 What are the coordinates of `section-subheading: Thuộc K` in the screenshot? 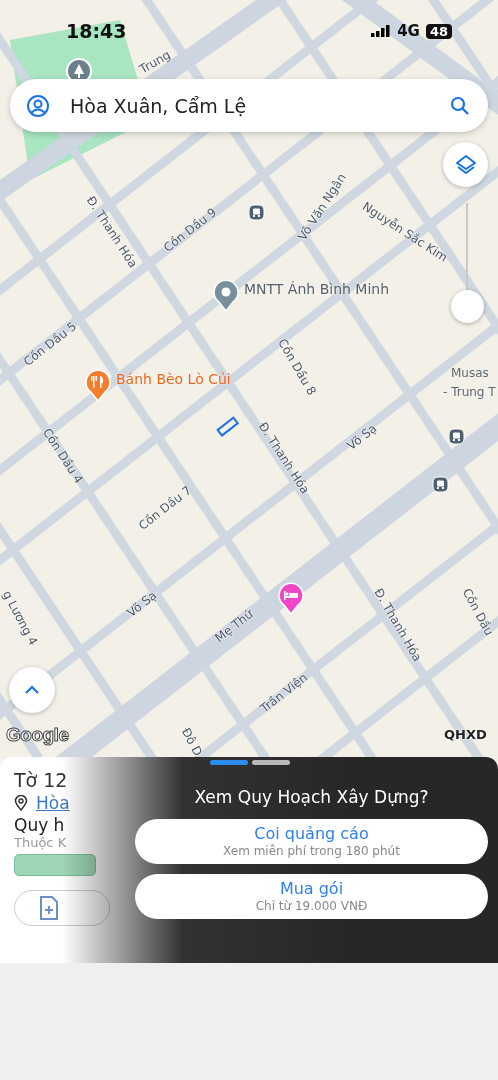 It's located at (40, 842).